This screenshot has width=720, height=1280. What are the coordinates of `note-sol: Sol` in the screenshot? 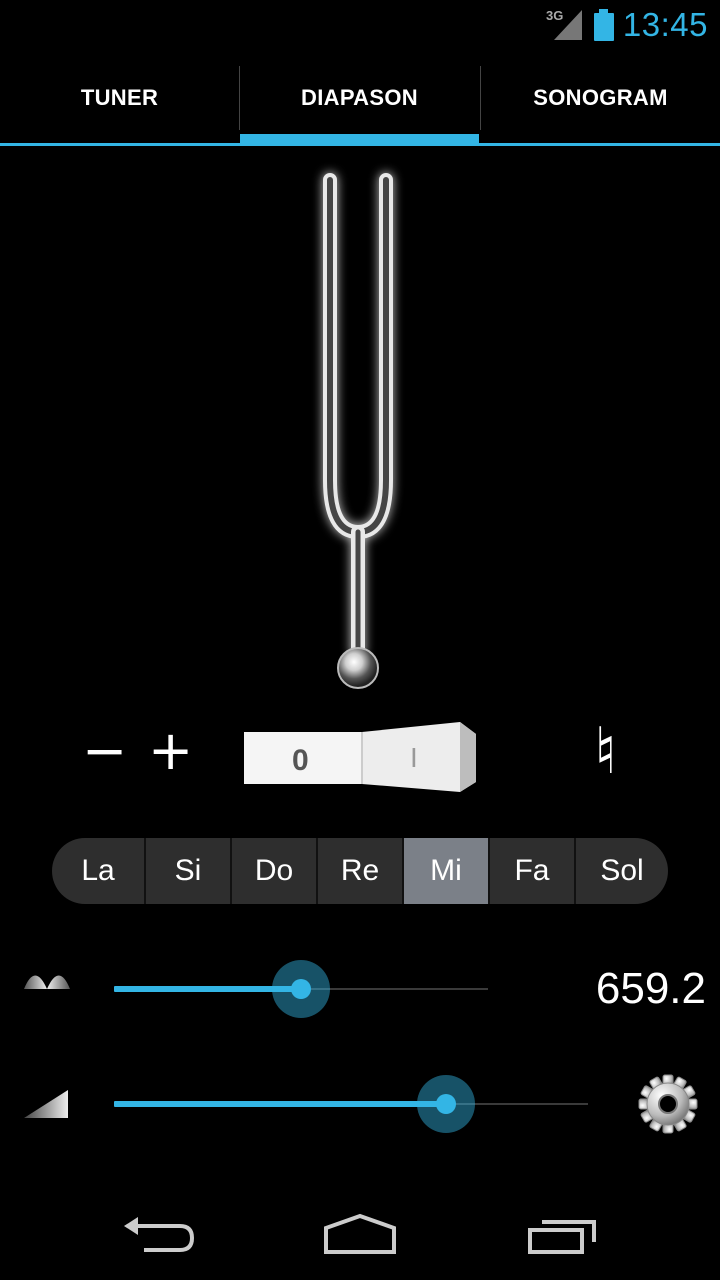 It's located at (622, 871).